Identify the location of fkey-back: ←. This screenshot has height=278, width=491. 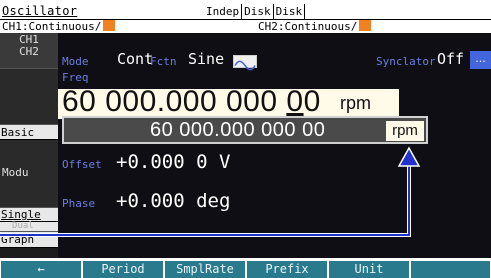
(41, 269).